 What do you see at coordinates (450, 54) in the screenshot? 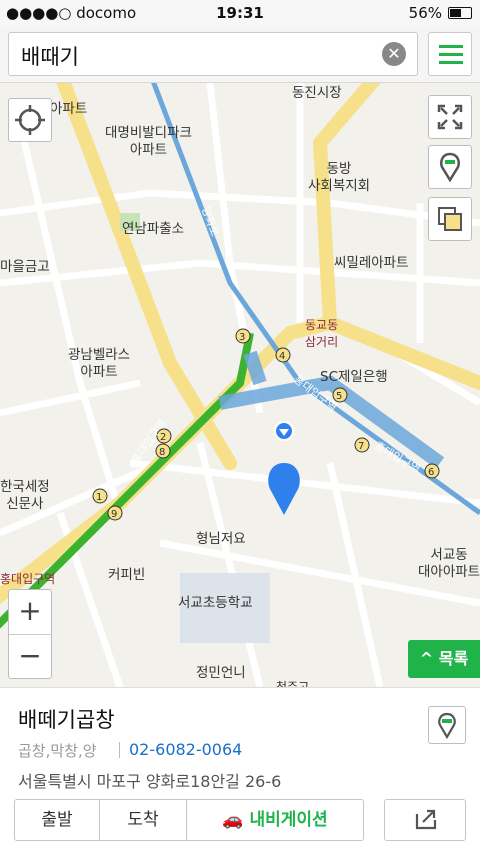
I see `menu-button` at bounding box center [450, 54].